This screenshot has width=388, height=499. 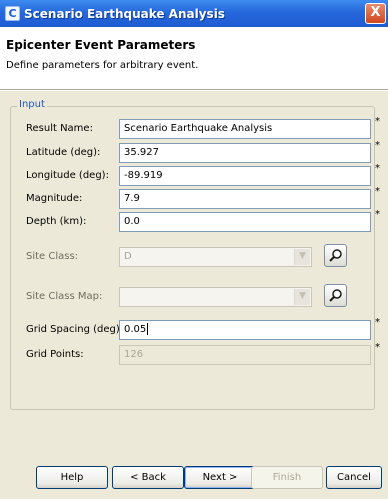 What do you see at coordinates (245, 330) in the screenshot?
I see `grid-spacing-input: 0.05` at bounding box center [245, 330].